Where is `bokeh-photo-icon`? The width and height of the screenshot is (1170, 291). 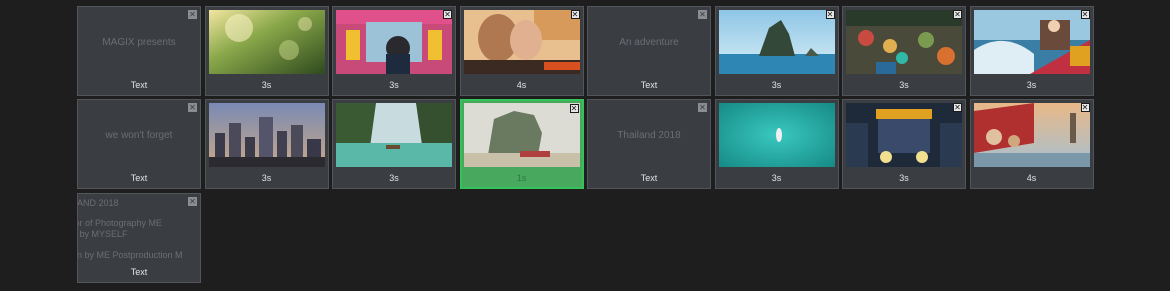 bokeh-photo-icon is located at coordinates (266, 42).